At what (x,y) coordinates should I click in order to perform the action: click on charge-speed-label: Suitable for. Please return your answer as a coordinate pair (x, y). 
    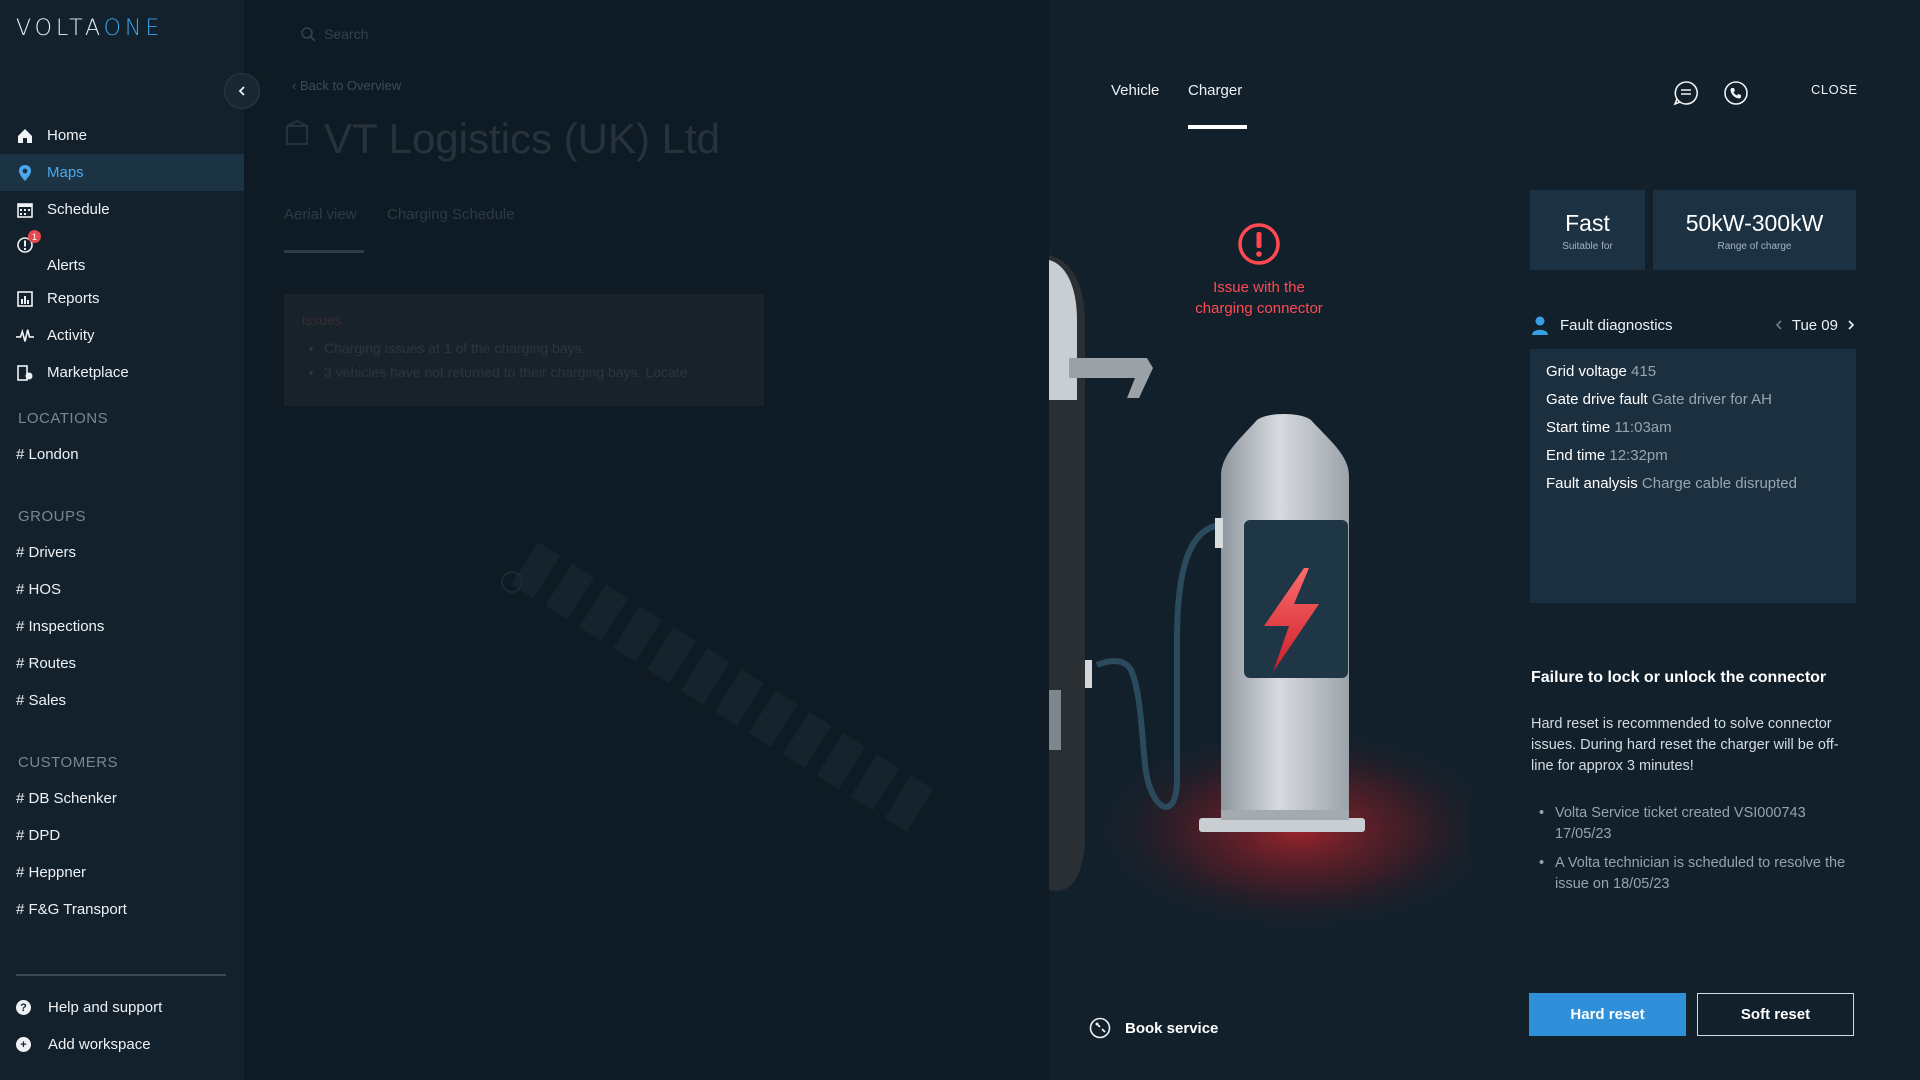
    Looking at the image, I should click on (1587, 246).